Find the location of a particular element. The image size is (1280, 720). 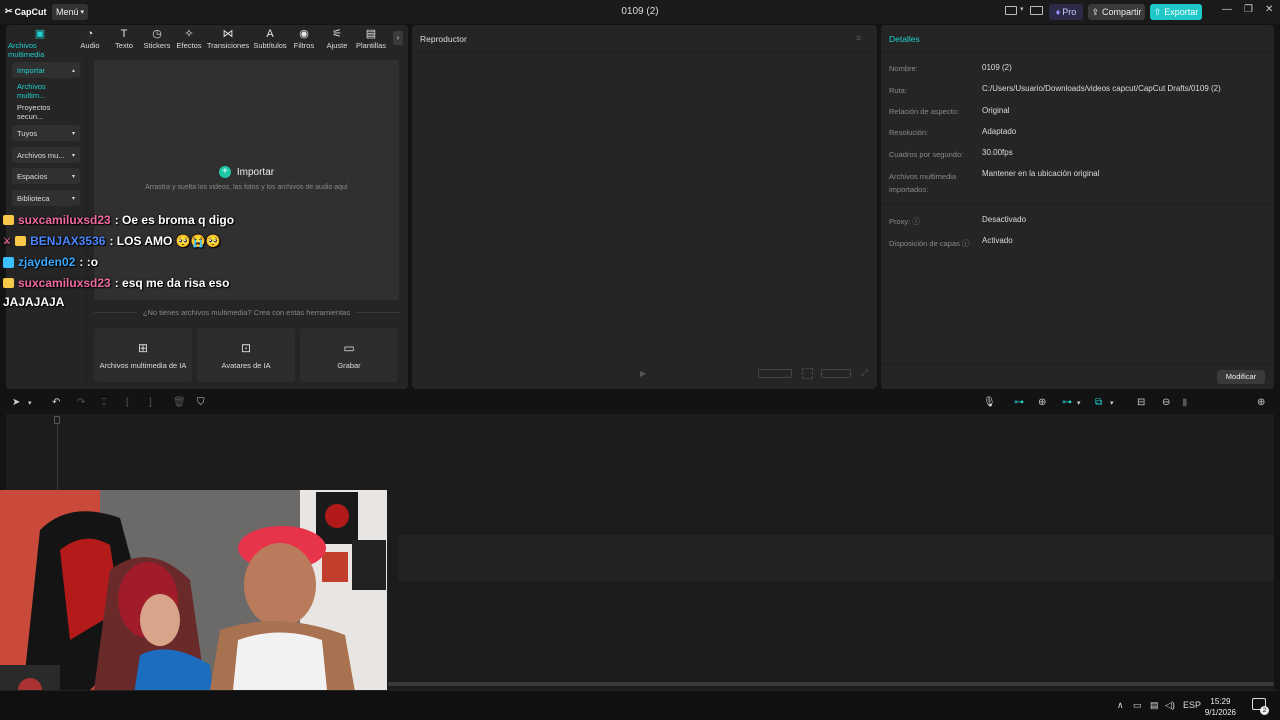

tab-subtitles: A Subtítulos is located at coordinates (270, 39).